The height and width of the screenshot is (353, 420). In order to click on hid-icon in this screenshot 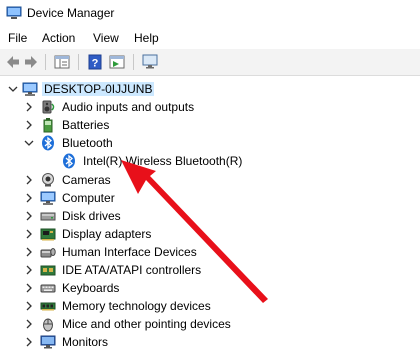, I will do `click(48, 253)`.